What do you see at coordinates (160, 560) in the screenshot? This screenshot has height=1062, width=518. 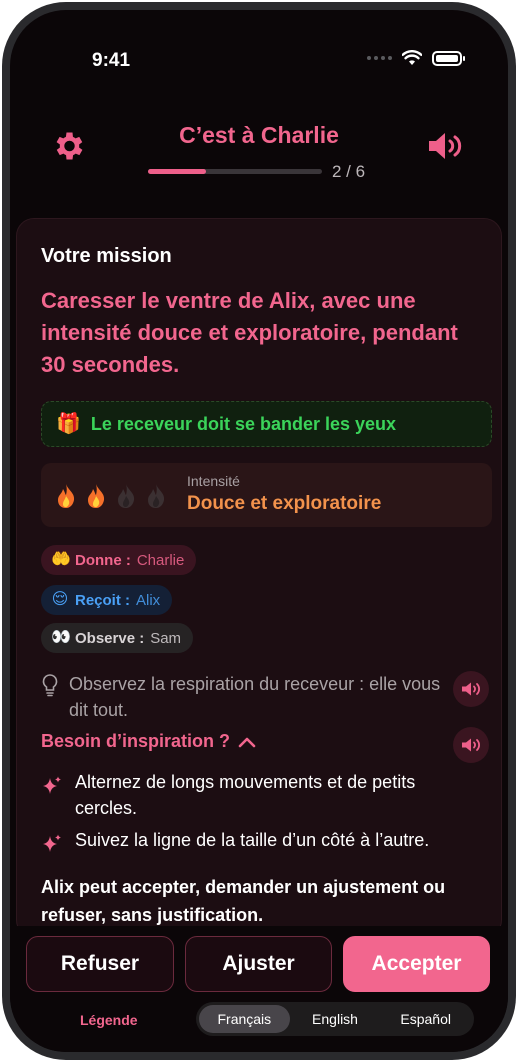 I see `role-give-name: Charlie` at bounding box center [160, 560].